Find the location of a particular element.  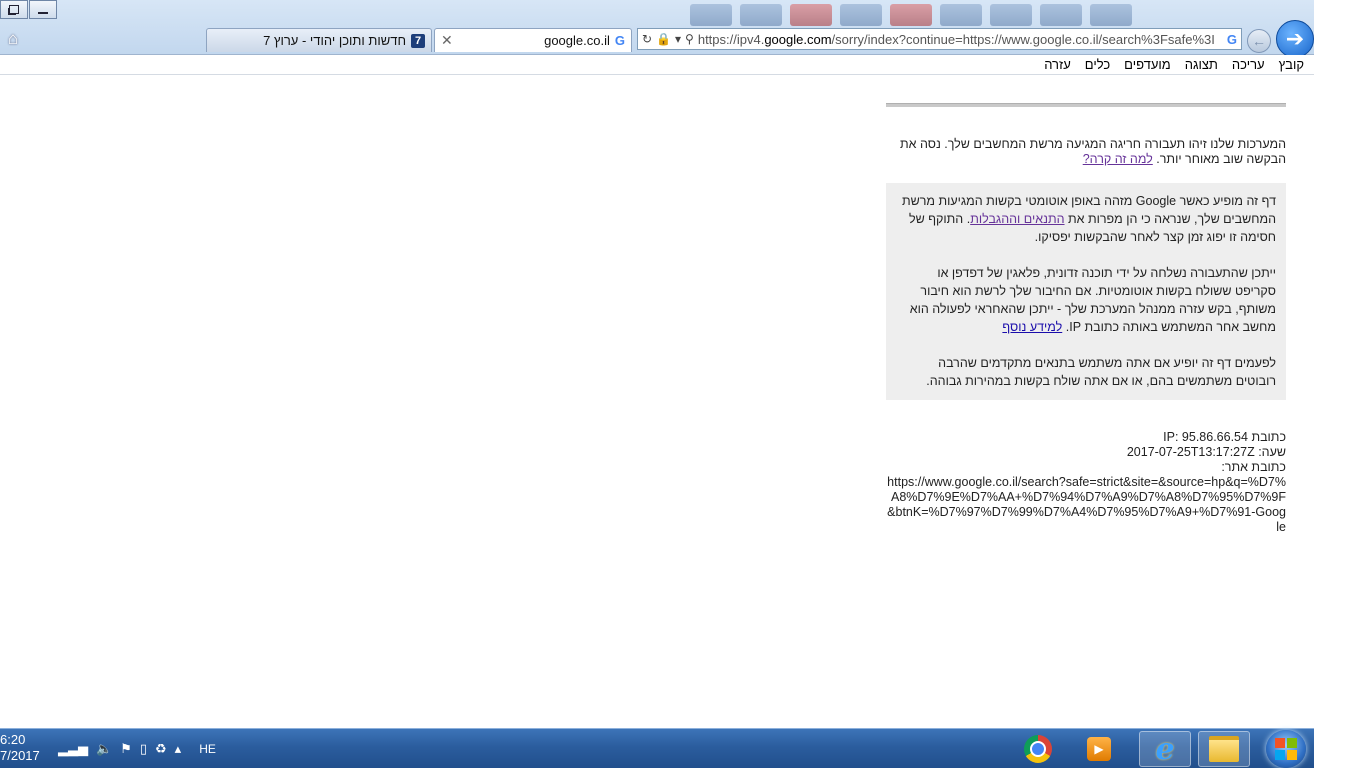

home-icon: ⌂ is located at coordinates (13, 38).